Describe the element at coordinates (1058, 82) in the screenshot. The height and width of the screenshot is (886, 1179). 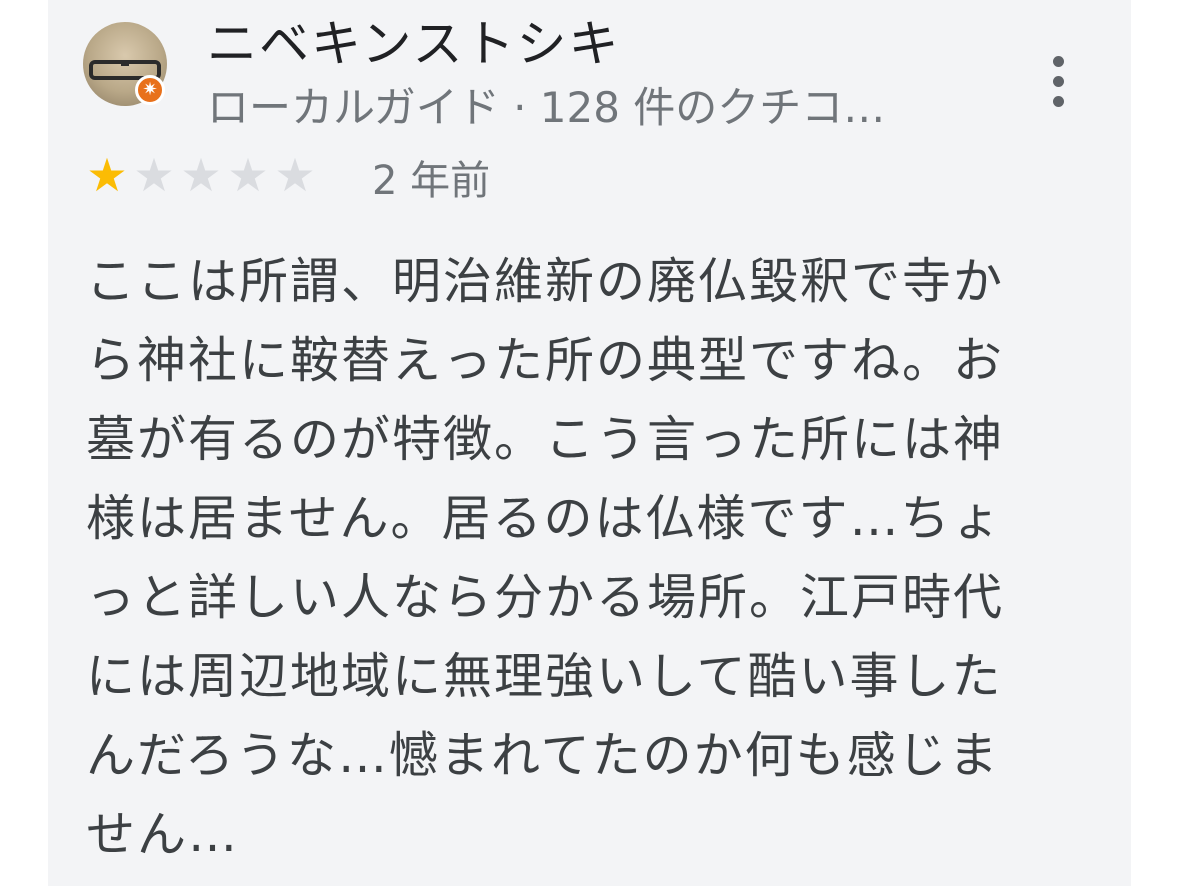
I see `more-options-button` at that location.